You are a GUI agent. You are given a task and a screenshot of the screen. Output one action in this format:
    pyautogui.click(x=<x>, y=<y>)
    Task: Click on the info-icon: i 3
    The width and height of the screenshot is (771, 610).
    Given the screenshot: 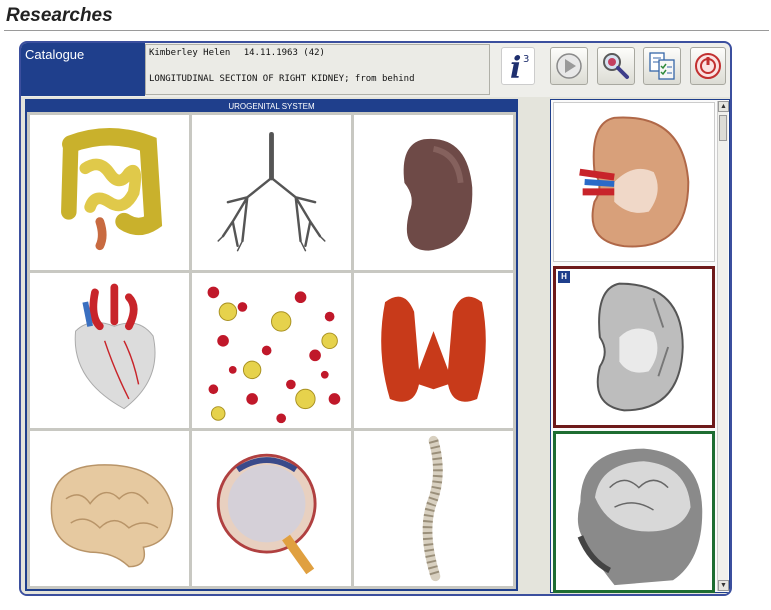 What is the action you would take?
    pyautogui.click(x=519, y=67)
    